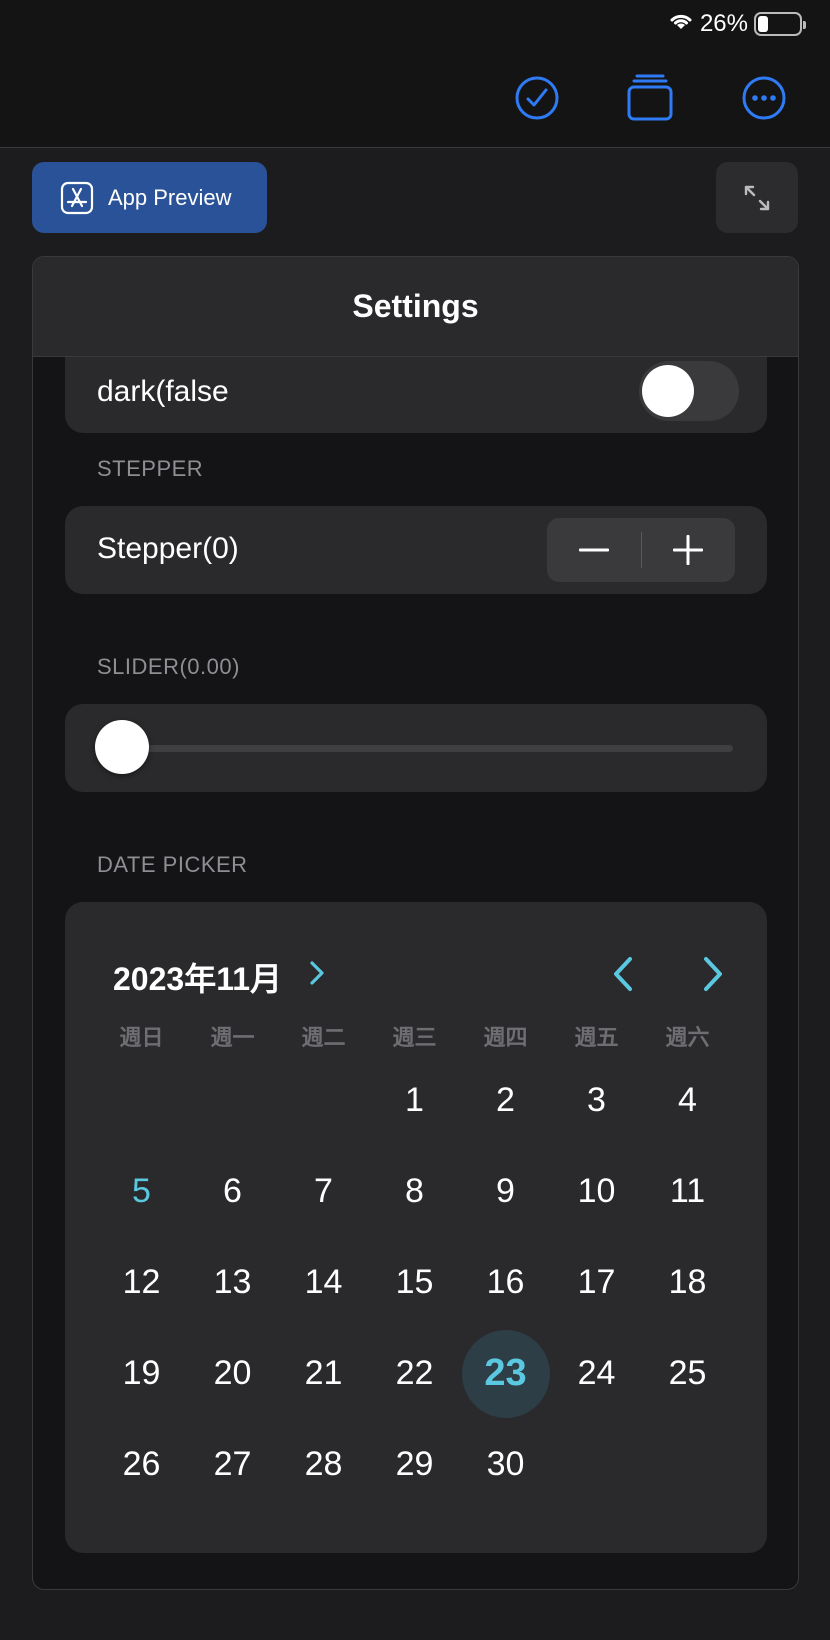  Describe the element at coordinates (687, 1191) in the screenshot. I see `calendar-day: 11` at that location.